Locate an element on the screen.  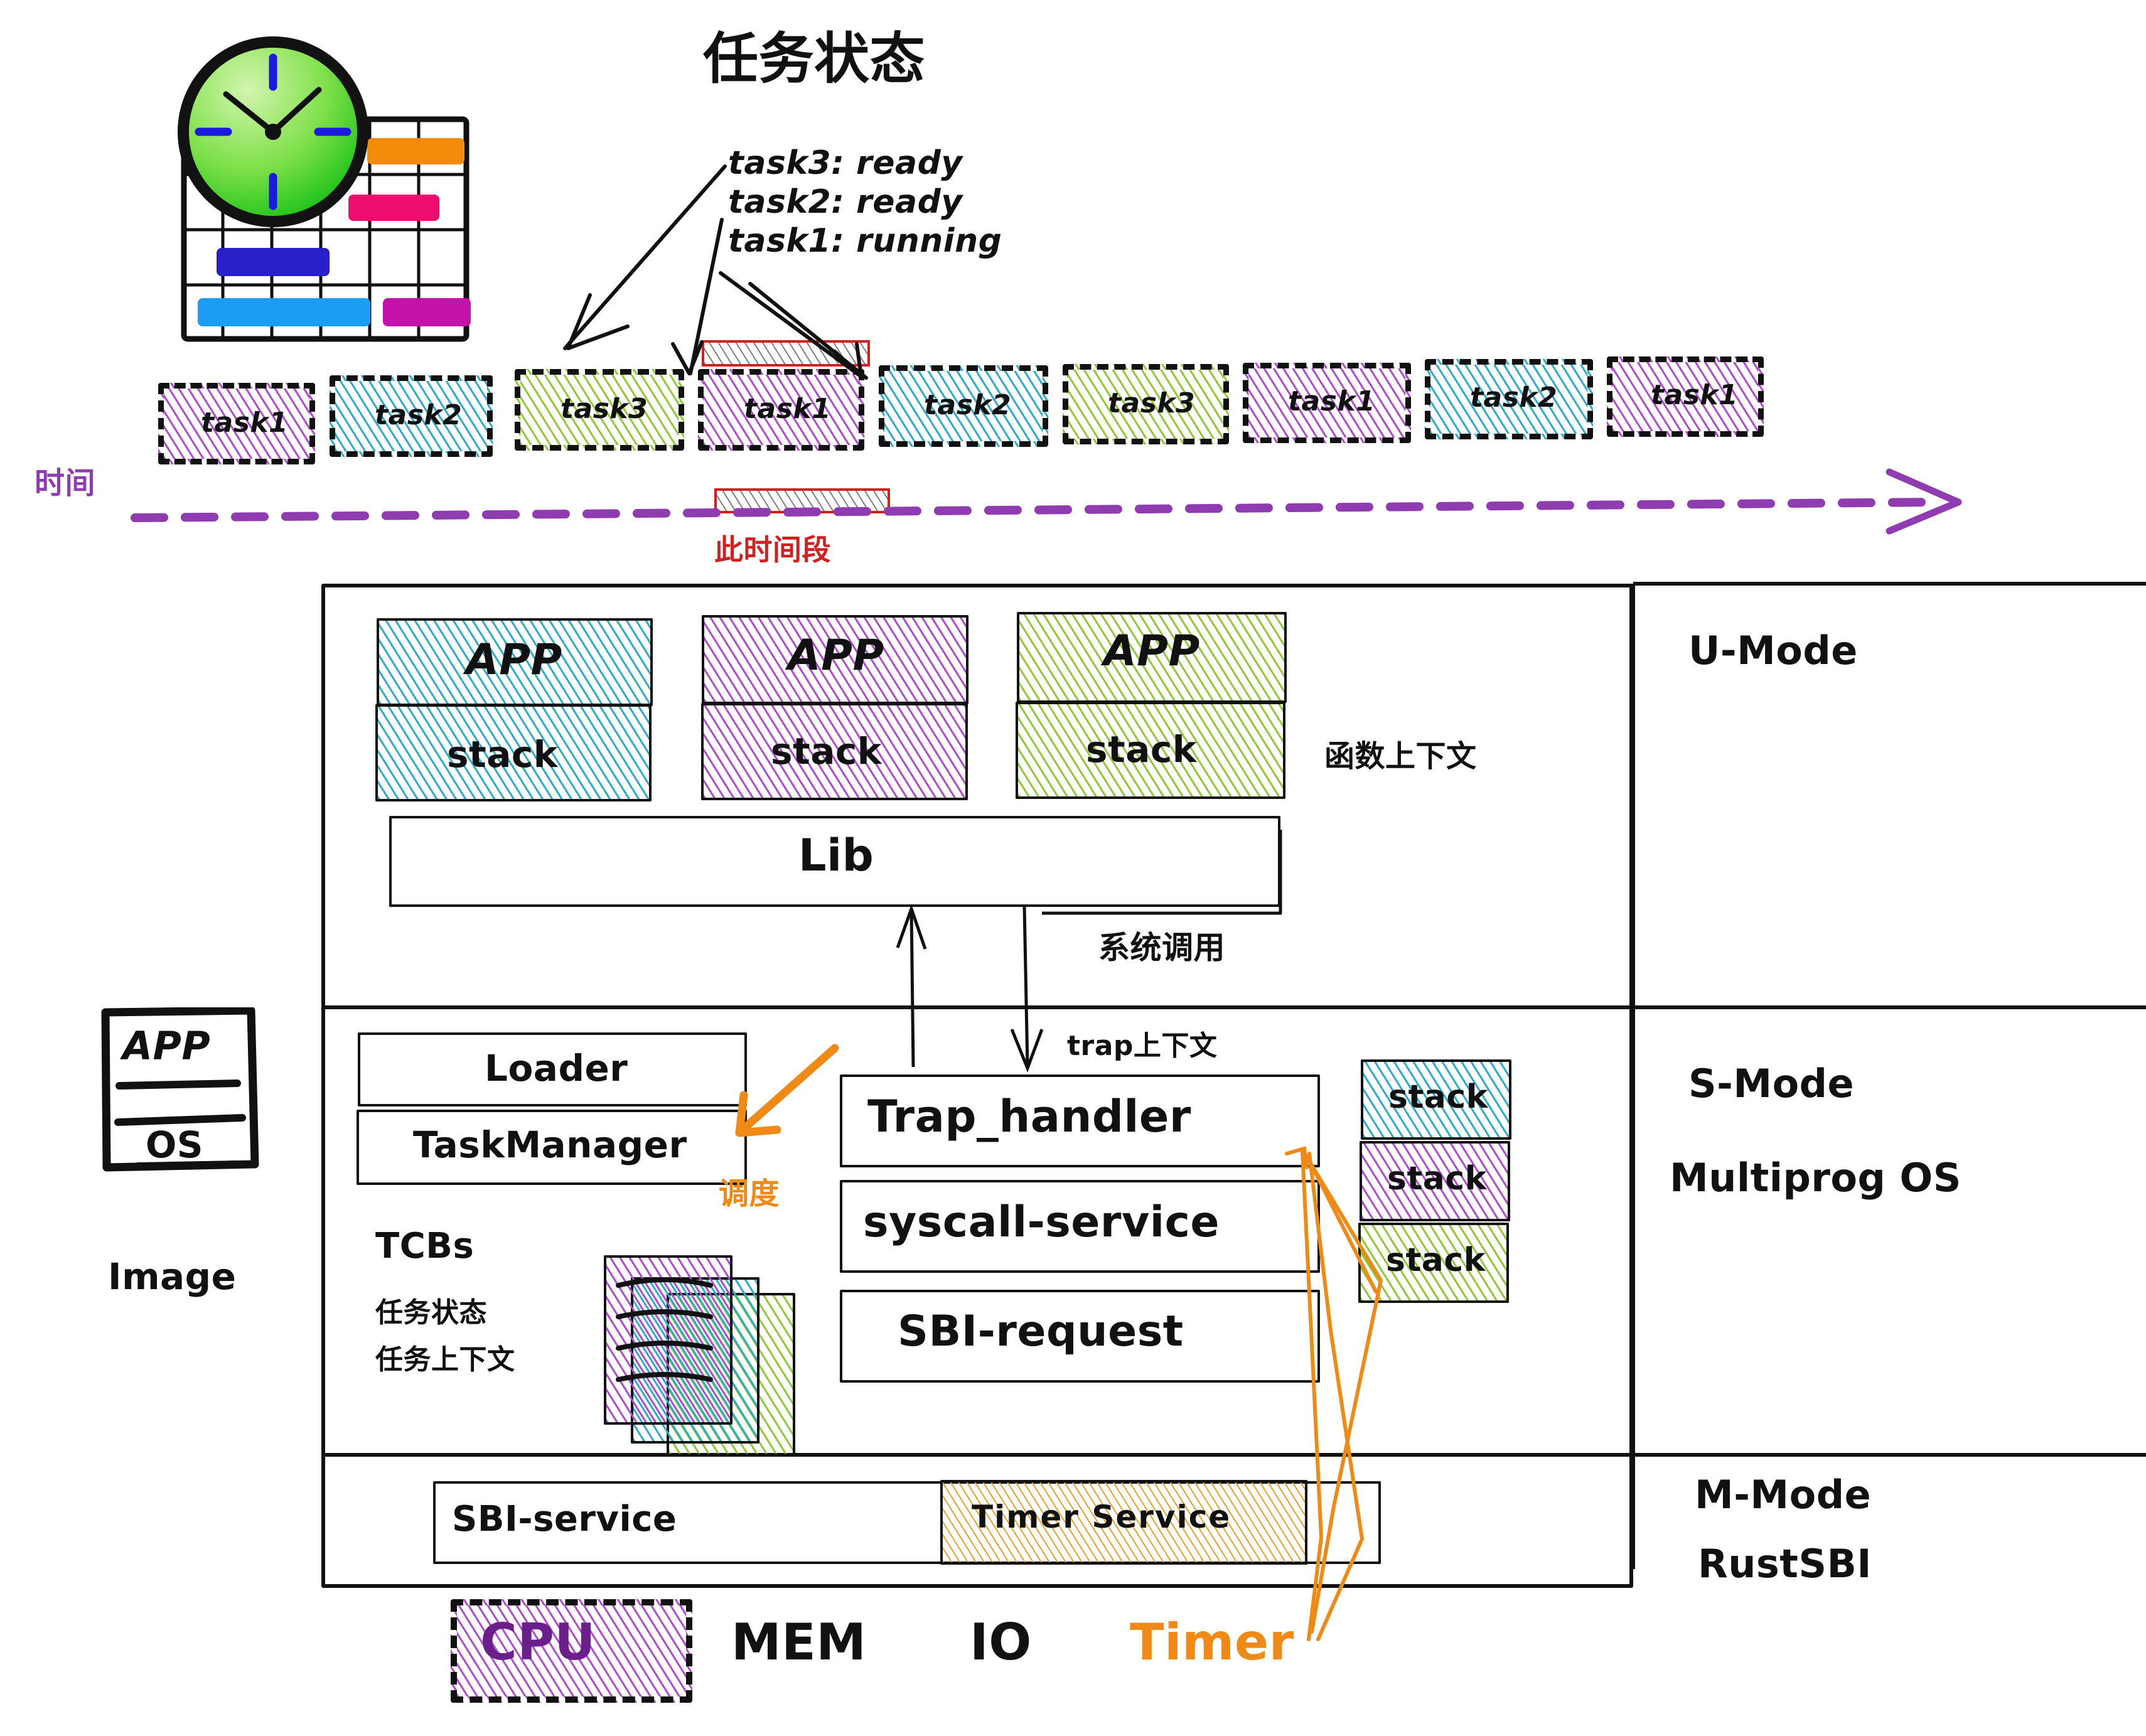
page-title: 任务状态 is located at coordinates (814, 58).